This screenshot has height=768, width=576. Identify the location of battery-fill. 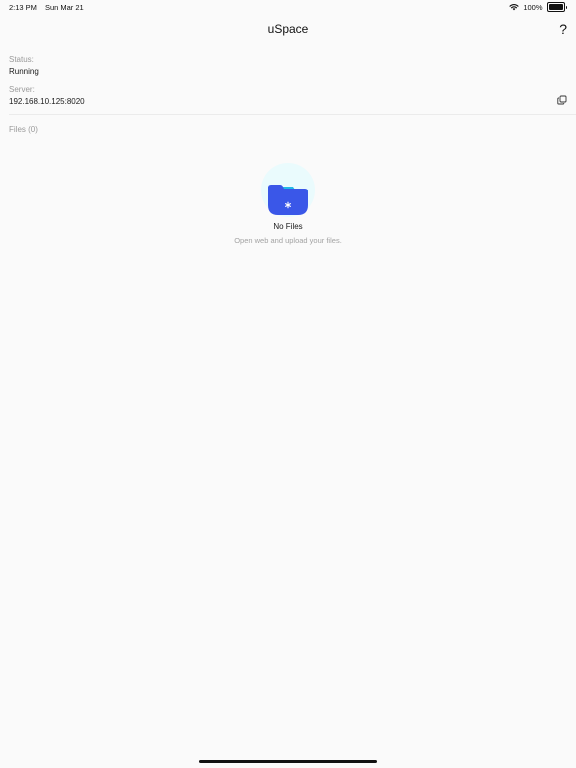
(555, 7).